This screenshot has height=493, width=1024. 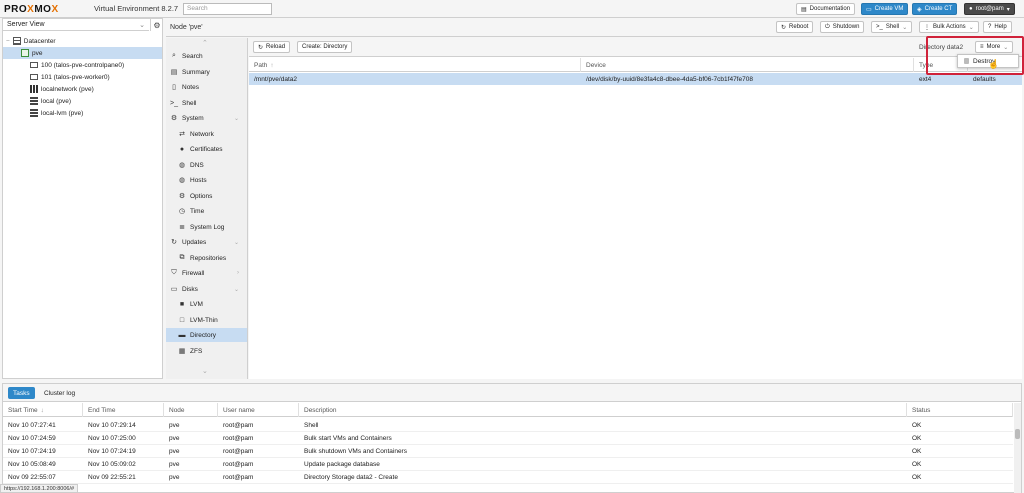 I want to click on column-header-node: Node, so click(x=191, y=410).